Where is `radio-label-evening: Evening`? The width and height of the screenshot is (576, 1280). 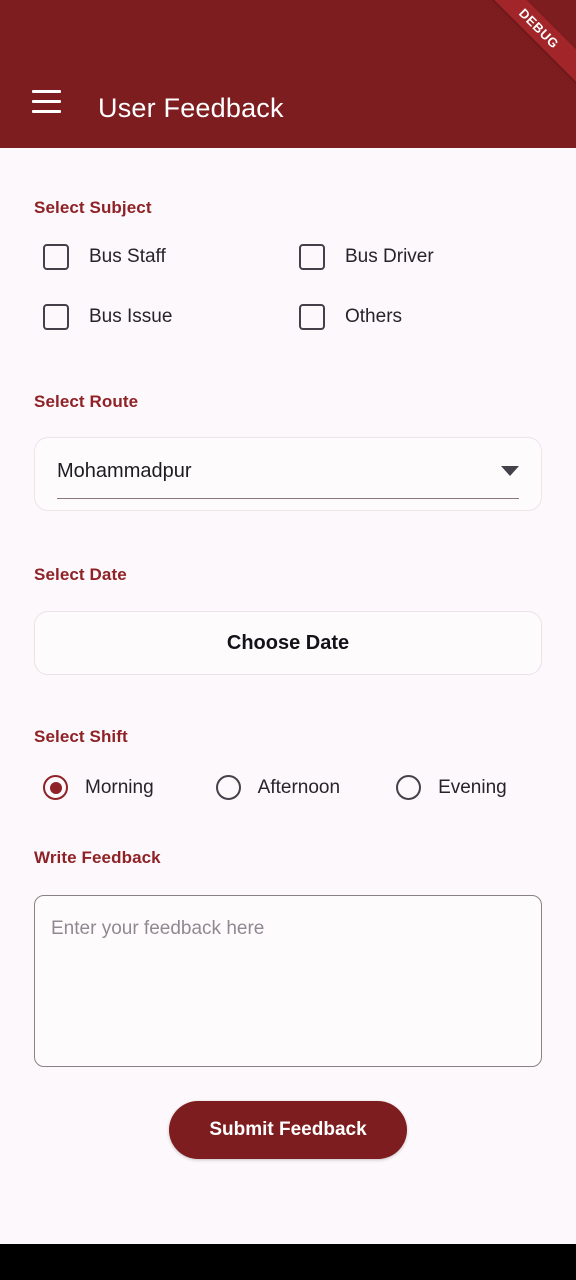
radio-label-evening: Evening is located at coordinates (472, 787).